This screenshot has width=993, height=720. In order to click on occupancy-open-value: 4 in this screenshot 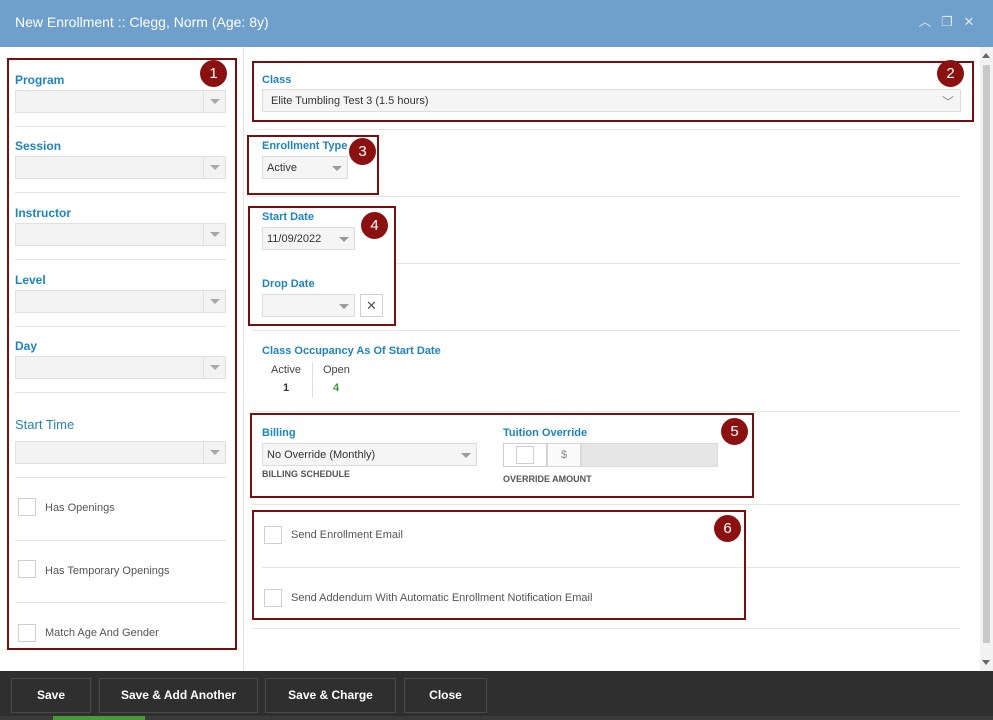, I will do `click(336, 388)`.